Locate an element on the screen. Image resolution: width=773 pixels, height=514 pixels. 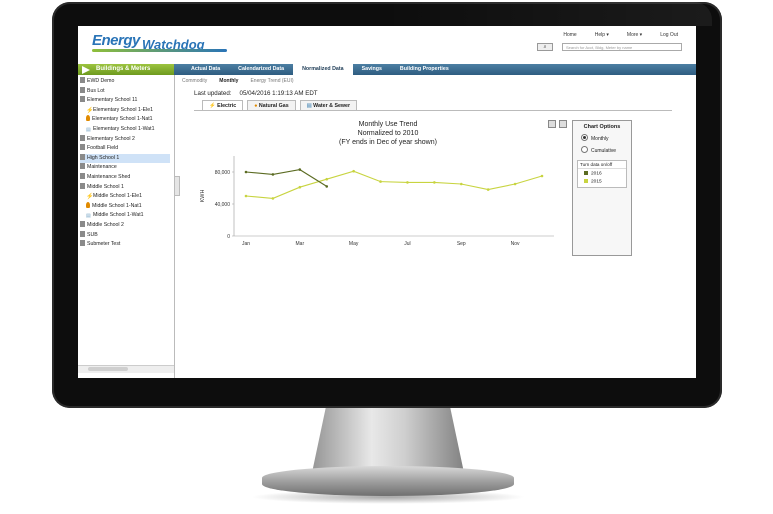
y-tick-label: 80,000 is located at coordinates (223, 173).